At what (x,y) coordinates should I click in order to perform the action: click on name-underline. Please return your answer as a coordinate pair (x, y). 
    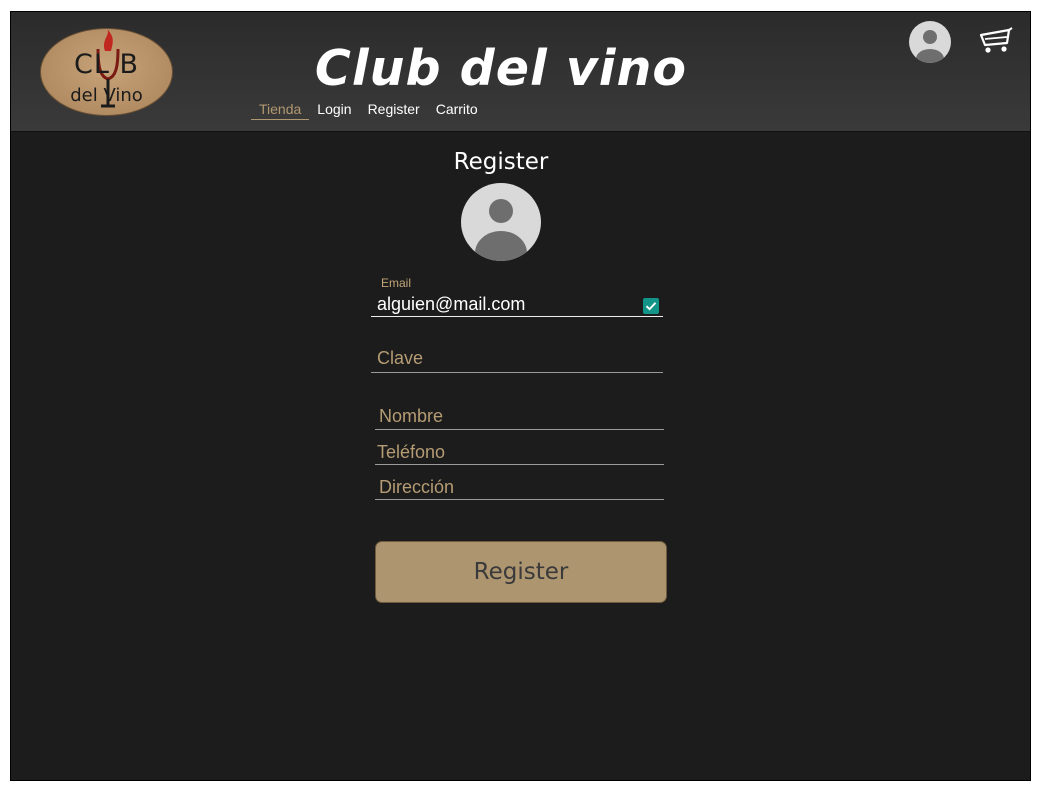
    Looking at the image, I should click on (519, 429).